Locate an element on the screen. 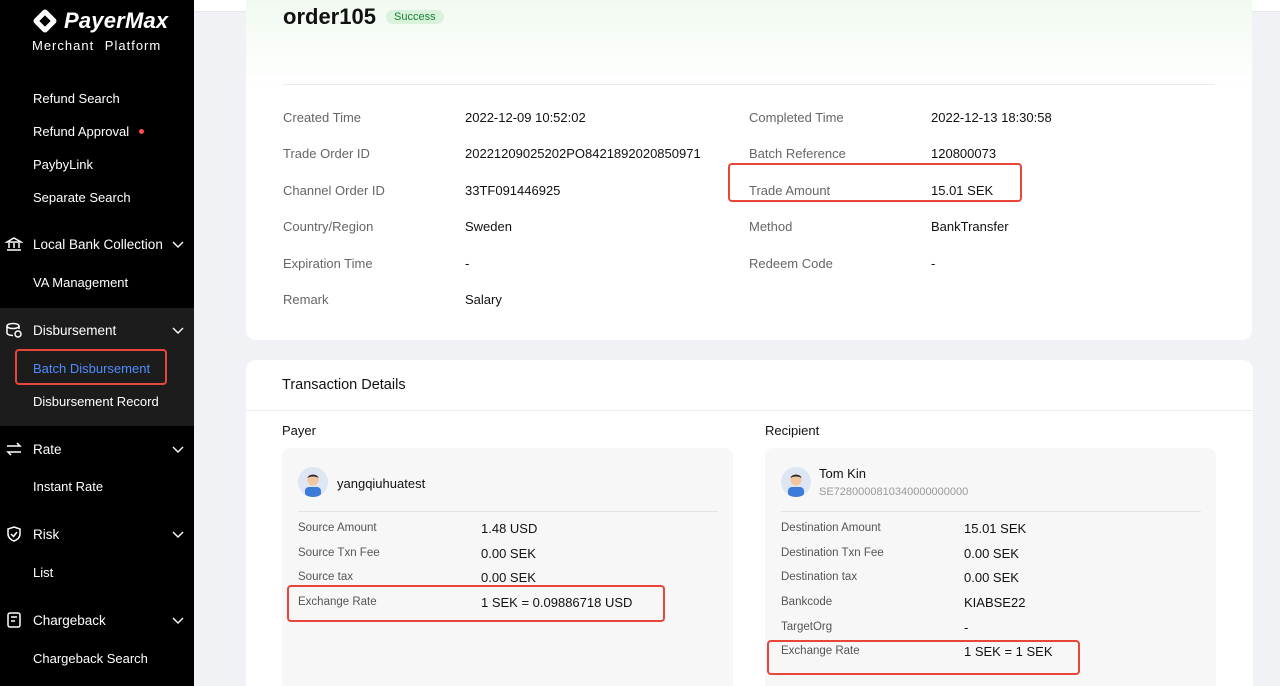 The image size is (1280, 686). status-badge: Success is located at coordinates (415, 17).